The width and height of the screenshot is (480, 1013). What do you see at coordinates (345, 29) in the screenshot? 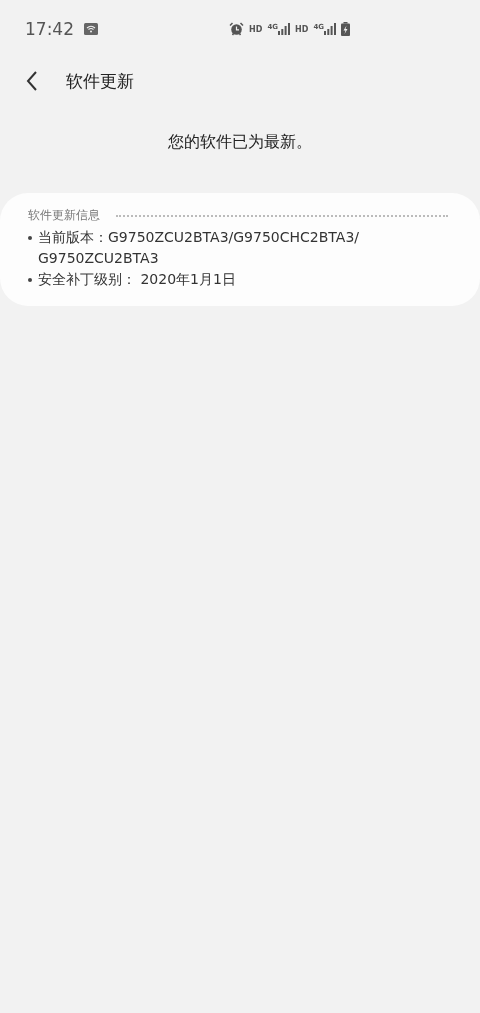
I see `battery-icon` at bounding box center [345, 29].